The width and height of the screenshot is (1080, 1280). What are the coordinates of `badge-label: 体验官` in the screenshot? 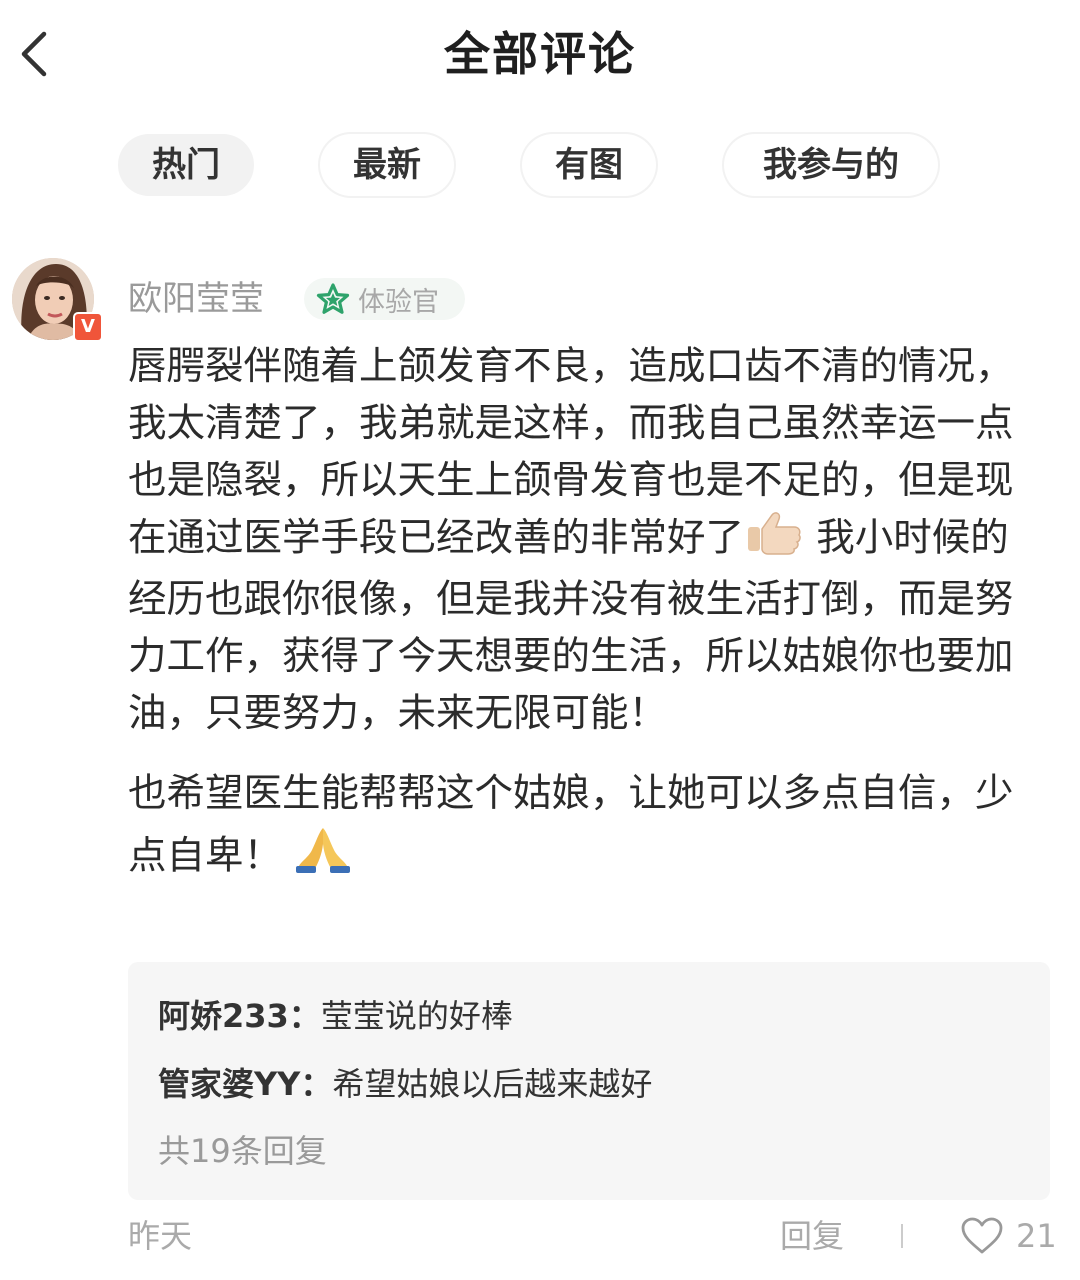 It's located at (398, 302).